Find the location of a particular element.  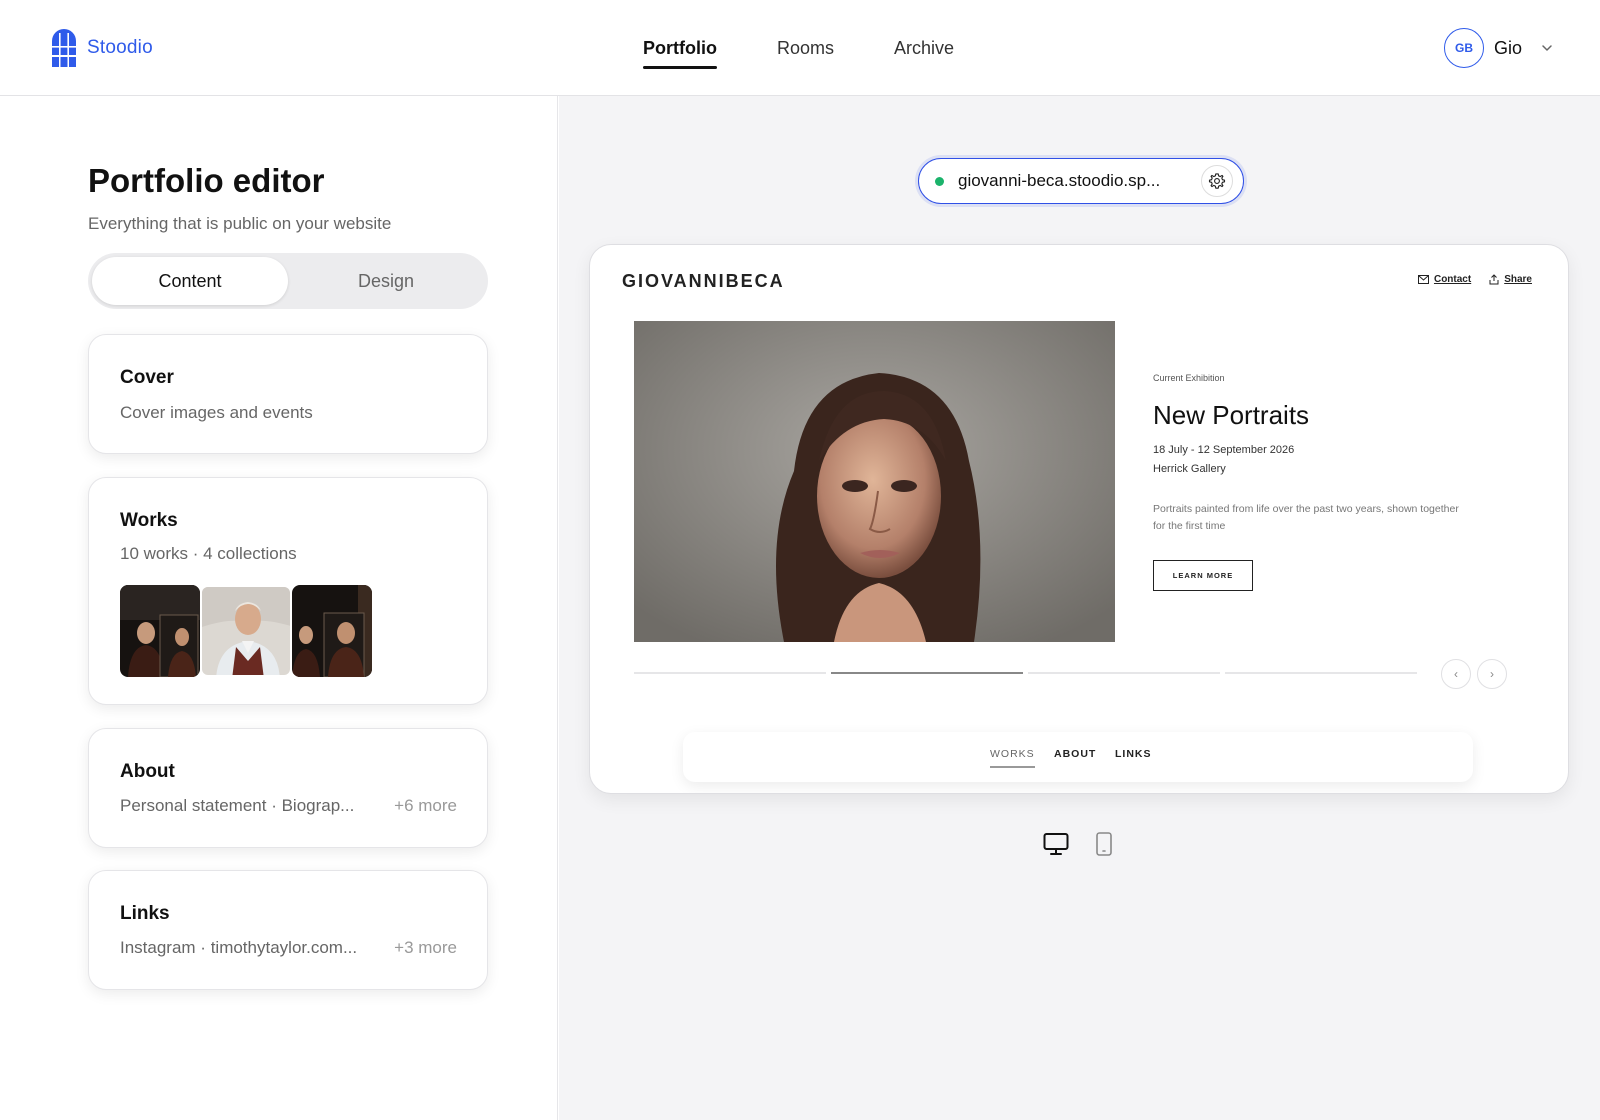

site-nav-works: WORKS is located at coordinates (1012, 758).